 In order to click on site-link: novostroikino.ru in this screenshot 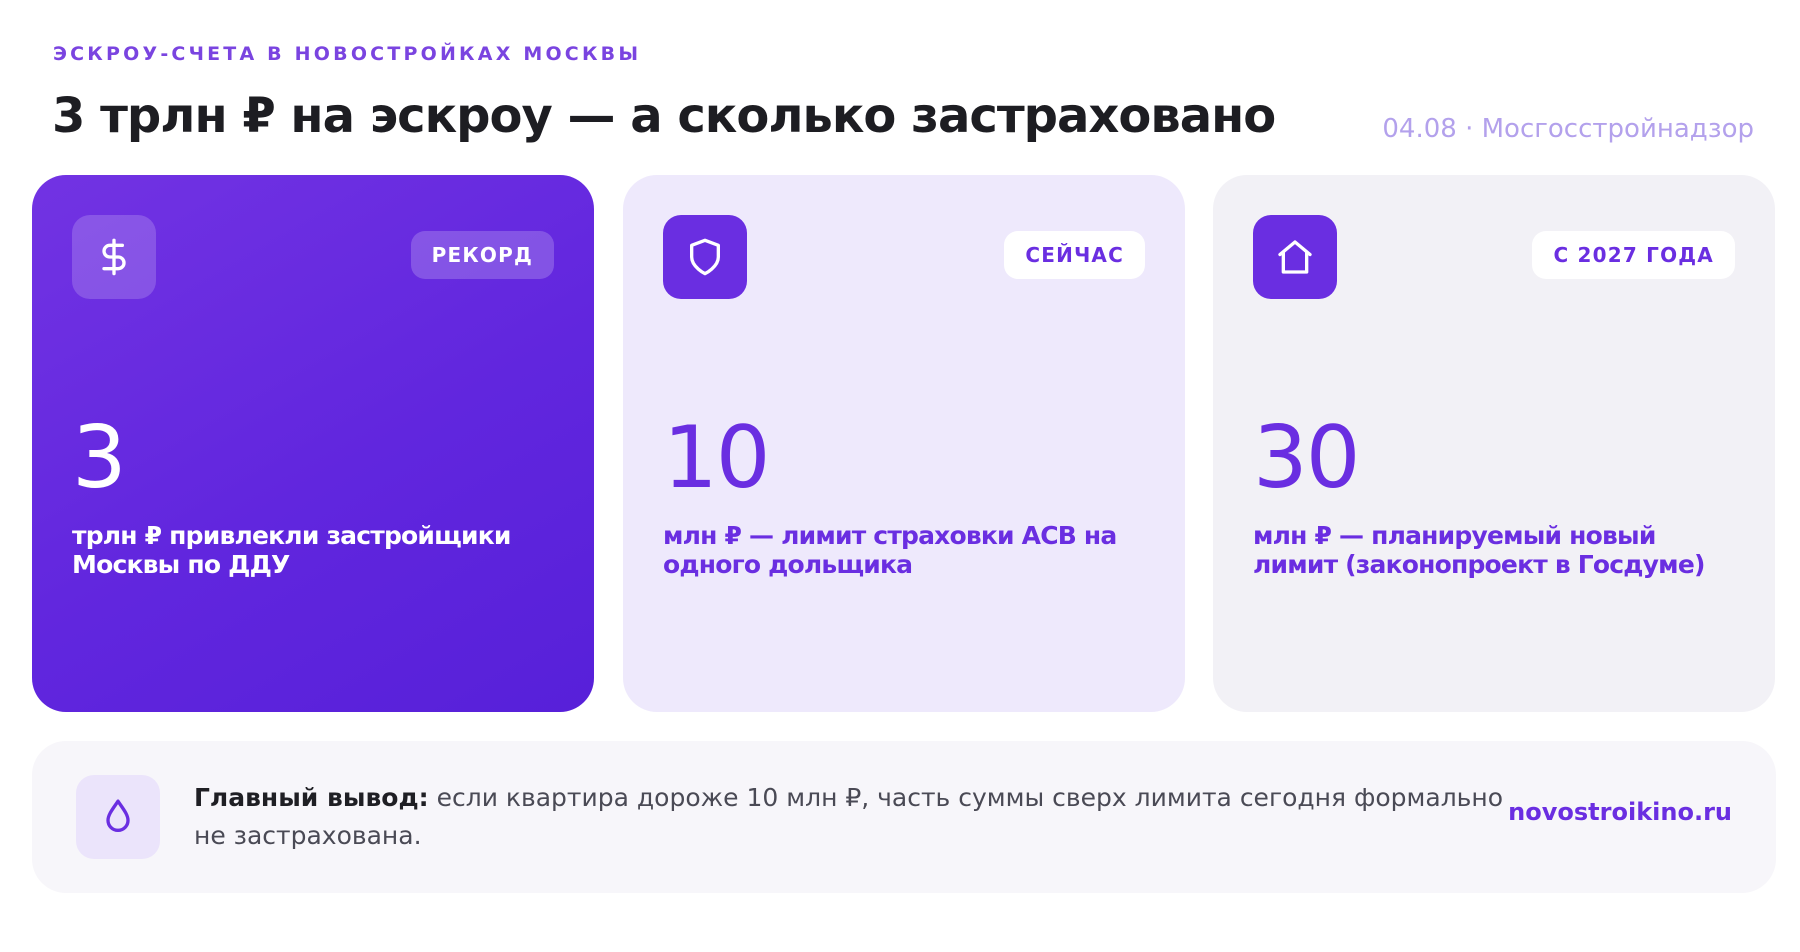, I will do `click(1620, 812)`.